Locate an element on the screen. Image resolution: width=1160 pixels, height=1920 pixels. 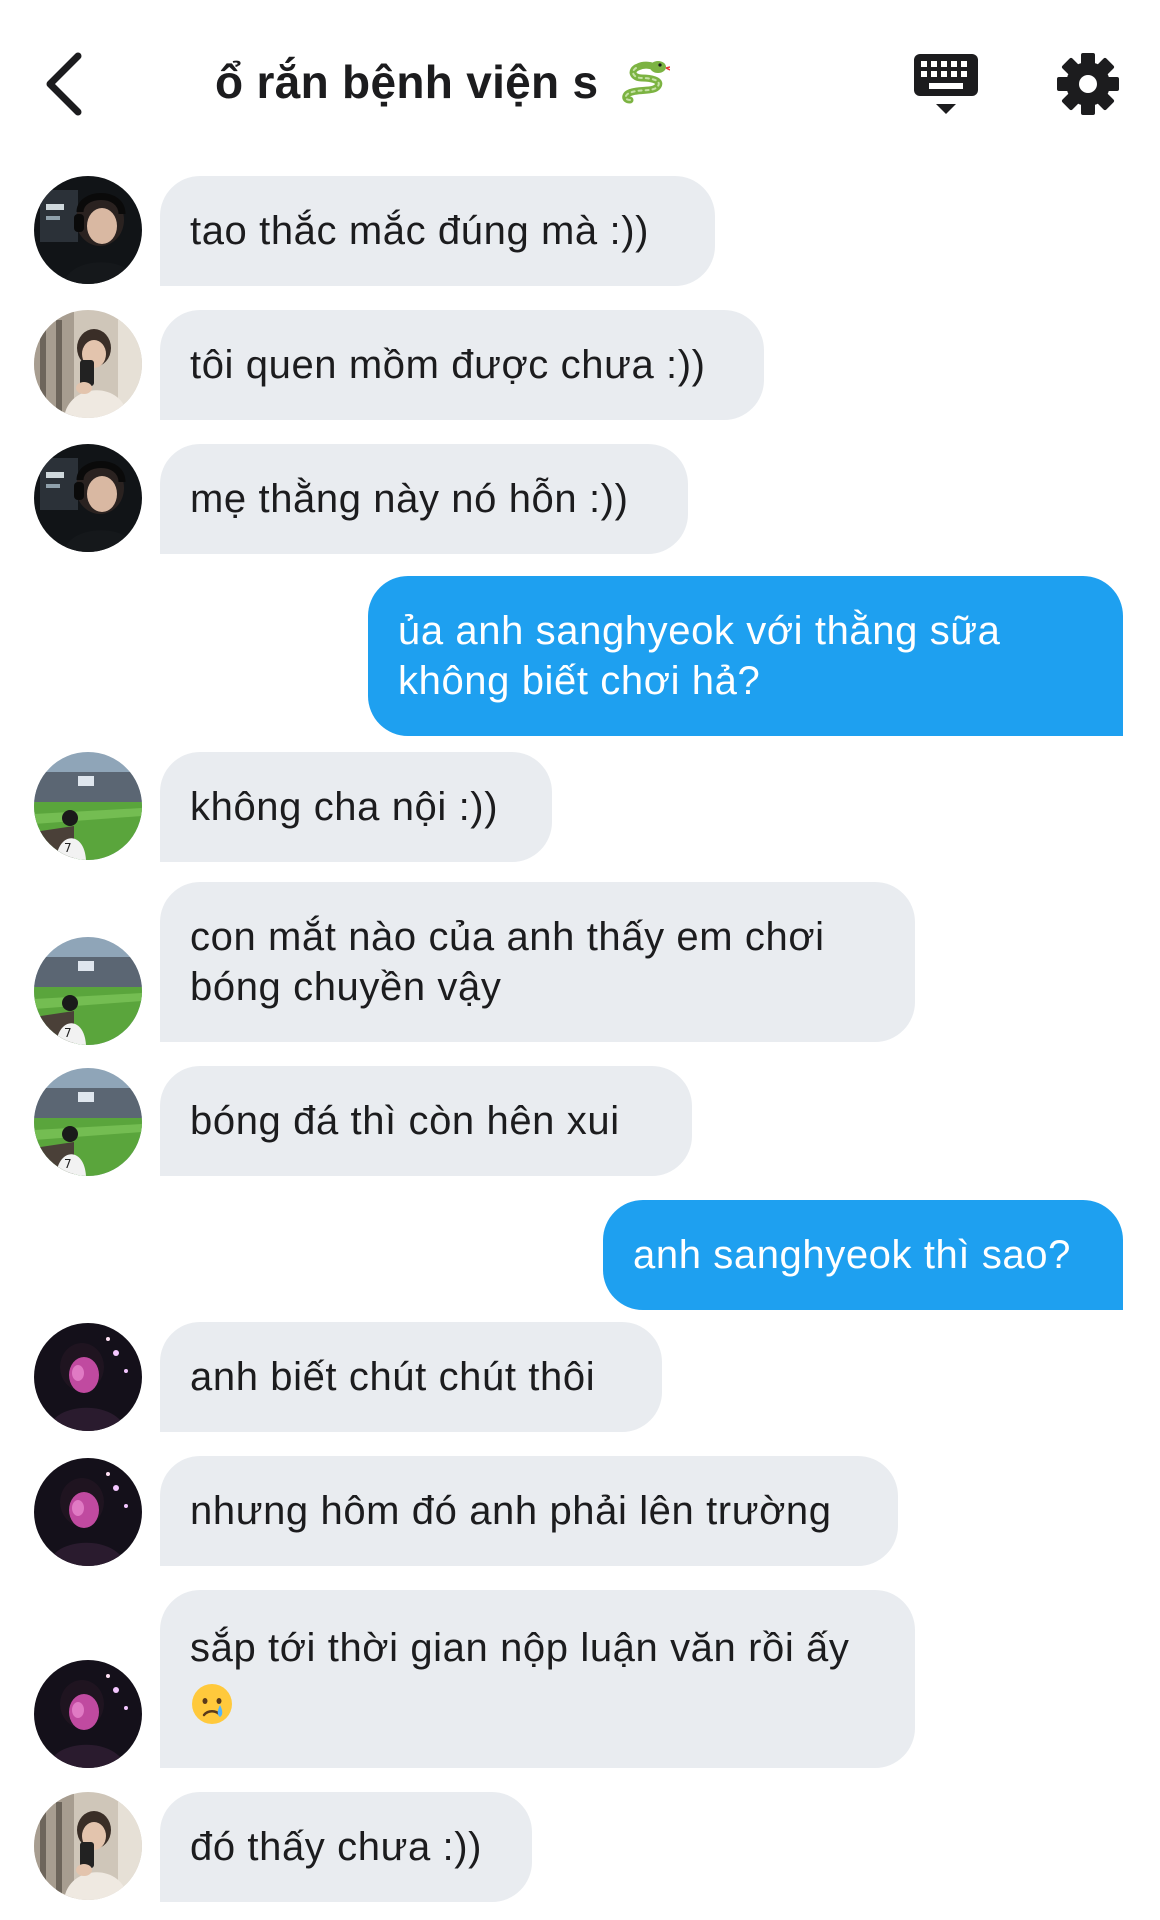
message-bubble-incoming: không cha nội :)) is located at coordinates (356, 807).